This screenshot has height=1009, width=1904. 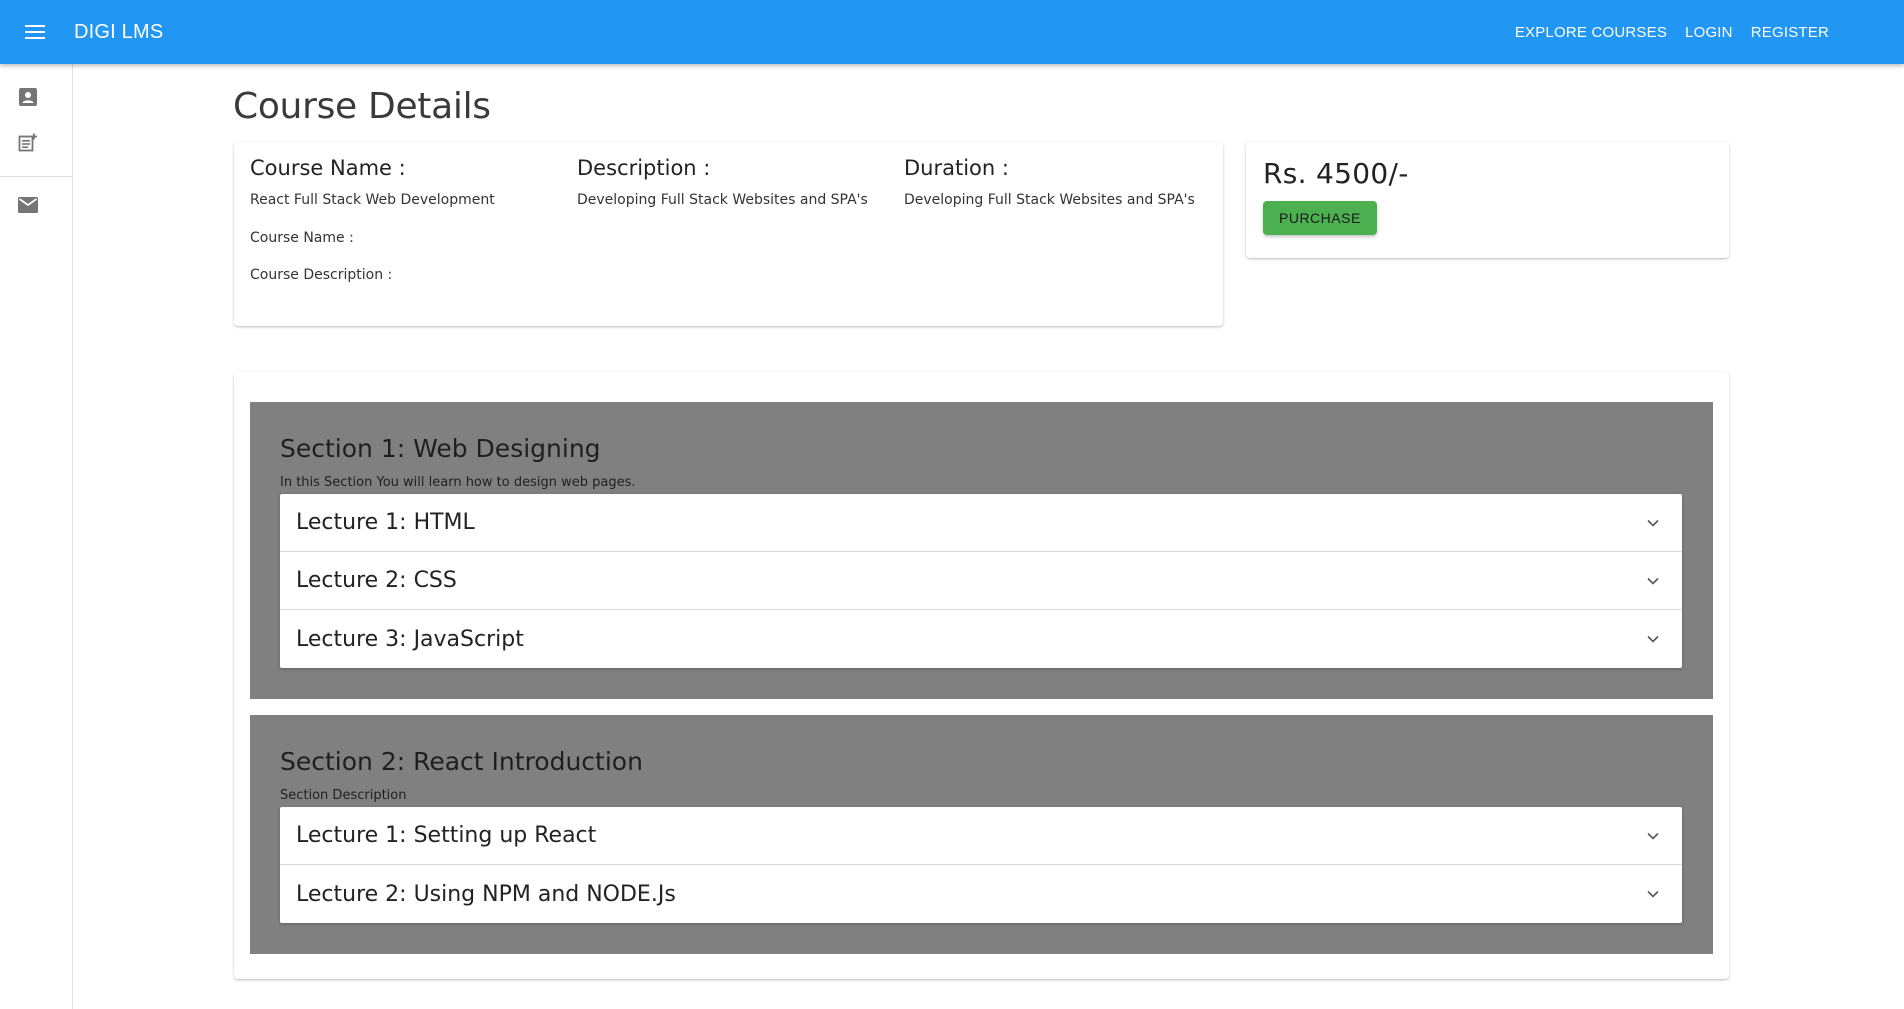 What do you see at coordinates (1709, 32) in the screenshot?
I see `nav-login: LOGIN` at bounding box center [1709, 32].